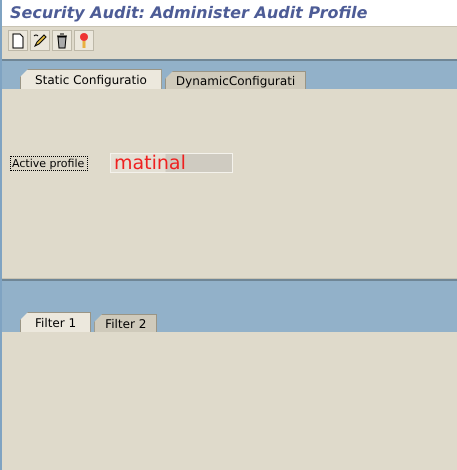  What do you see at coordinates (91, 79) in the screenshot?
I see `tab: Static Configuratio` at bounding box center [91, 79].